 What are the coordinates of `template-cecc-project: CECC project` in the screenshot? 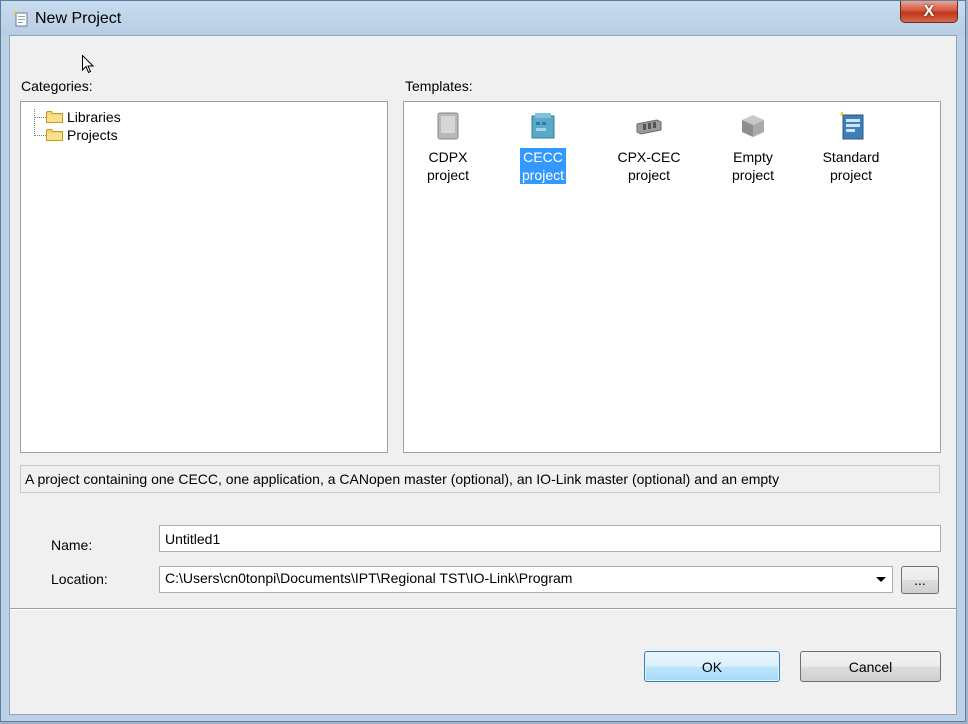 It's located at (543, 147).